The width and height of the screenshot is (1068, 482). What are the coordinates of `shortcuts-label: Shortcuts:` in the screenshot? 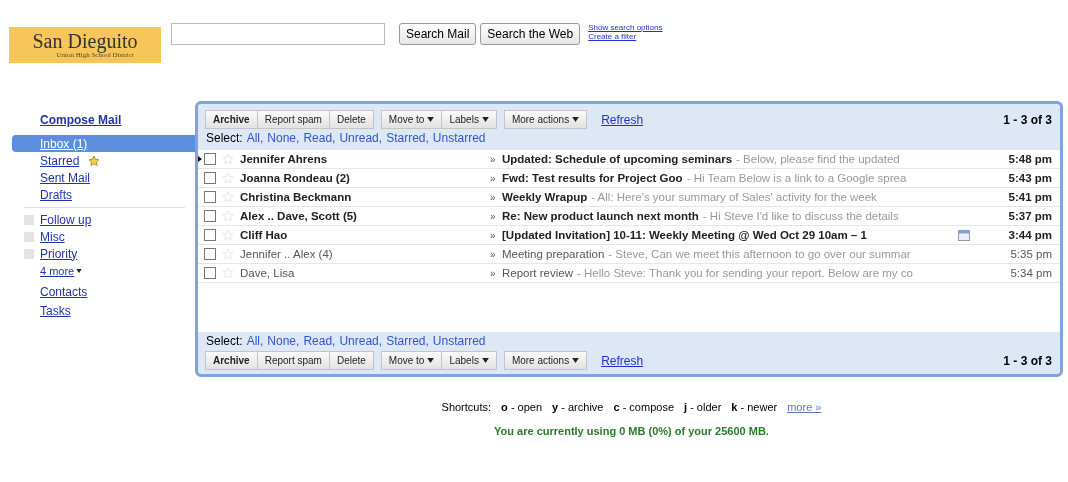 It's located at (466, 407).